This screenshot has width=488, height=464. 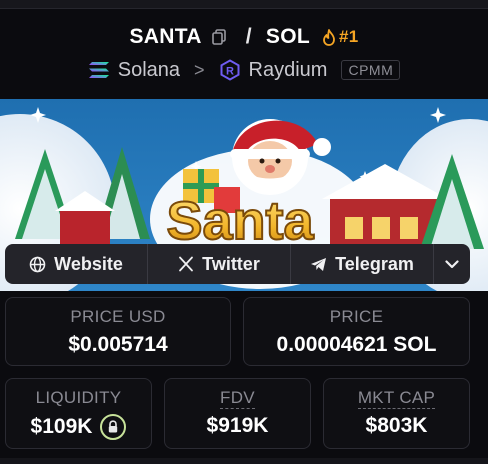 What do you see at coordinates (287, 36) in the screenshot?
I see `quote-token-symbol: SOL` at bounding box center [287, 36].